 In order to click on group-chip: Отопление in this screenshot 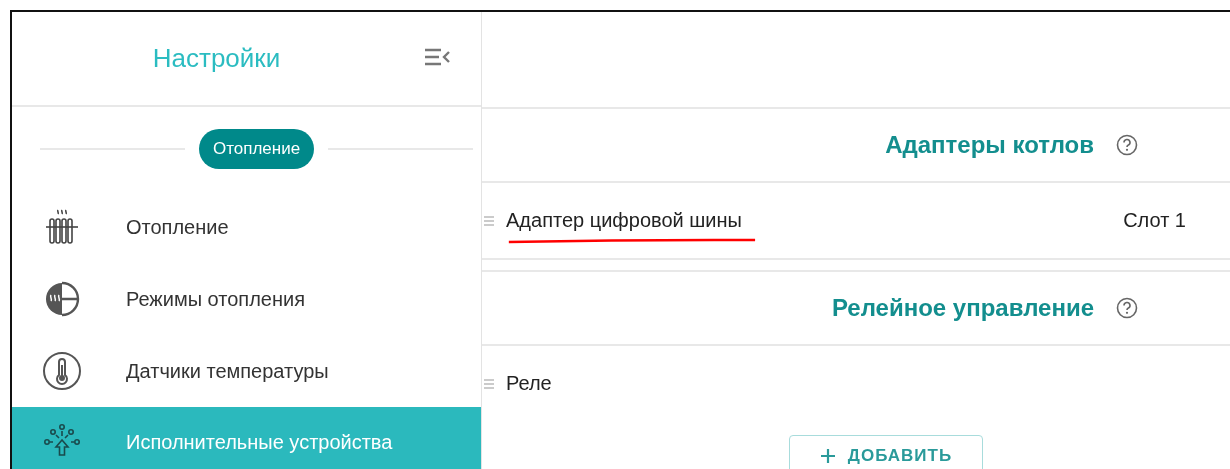, I will do `click(256, 149)`.